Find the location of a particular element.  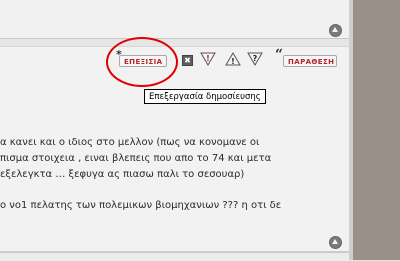

highlight-ring-annotation is located at coordinates (142, 62).